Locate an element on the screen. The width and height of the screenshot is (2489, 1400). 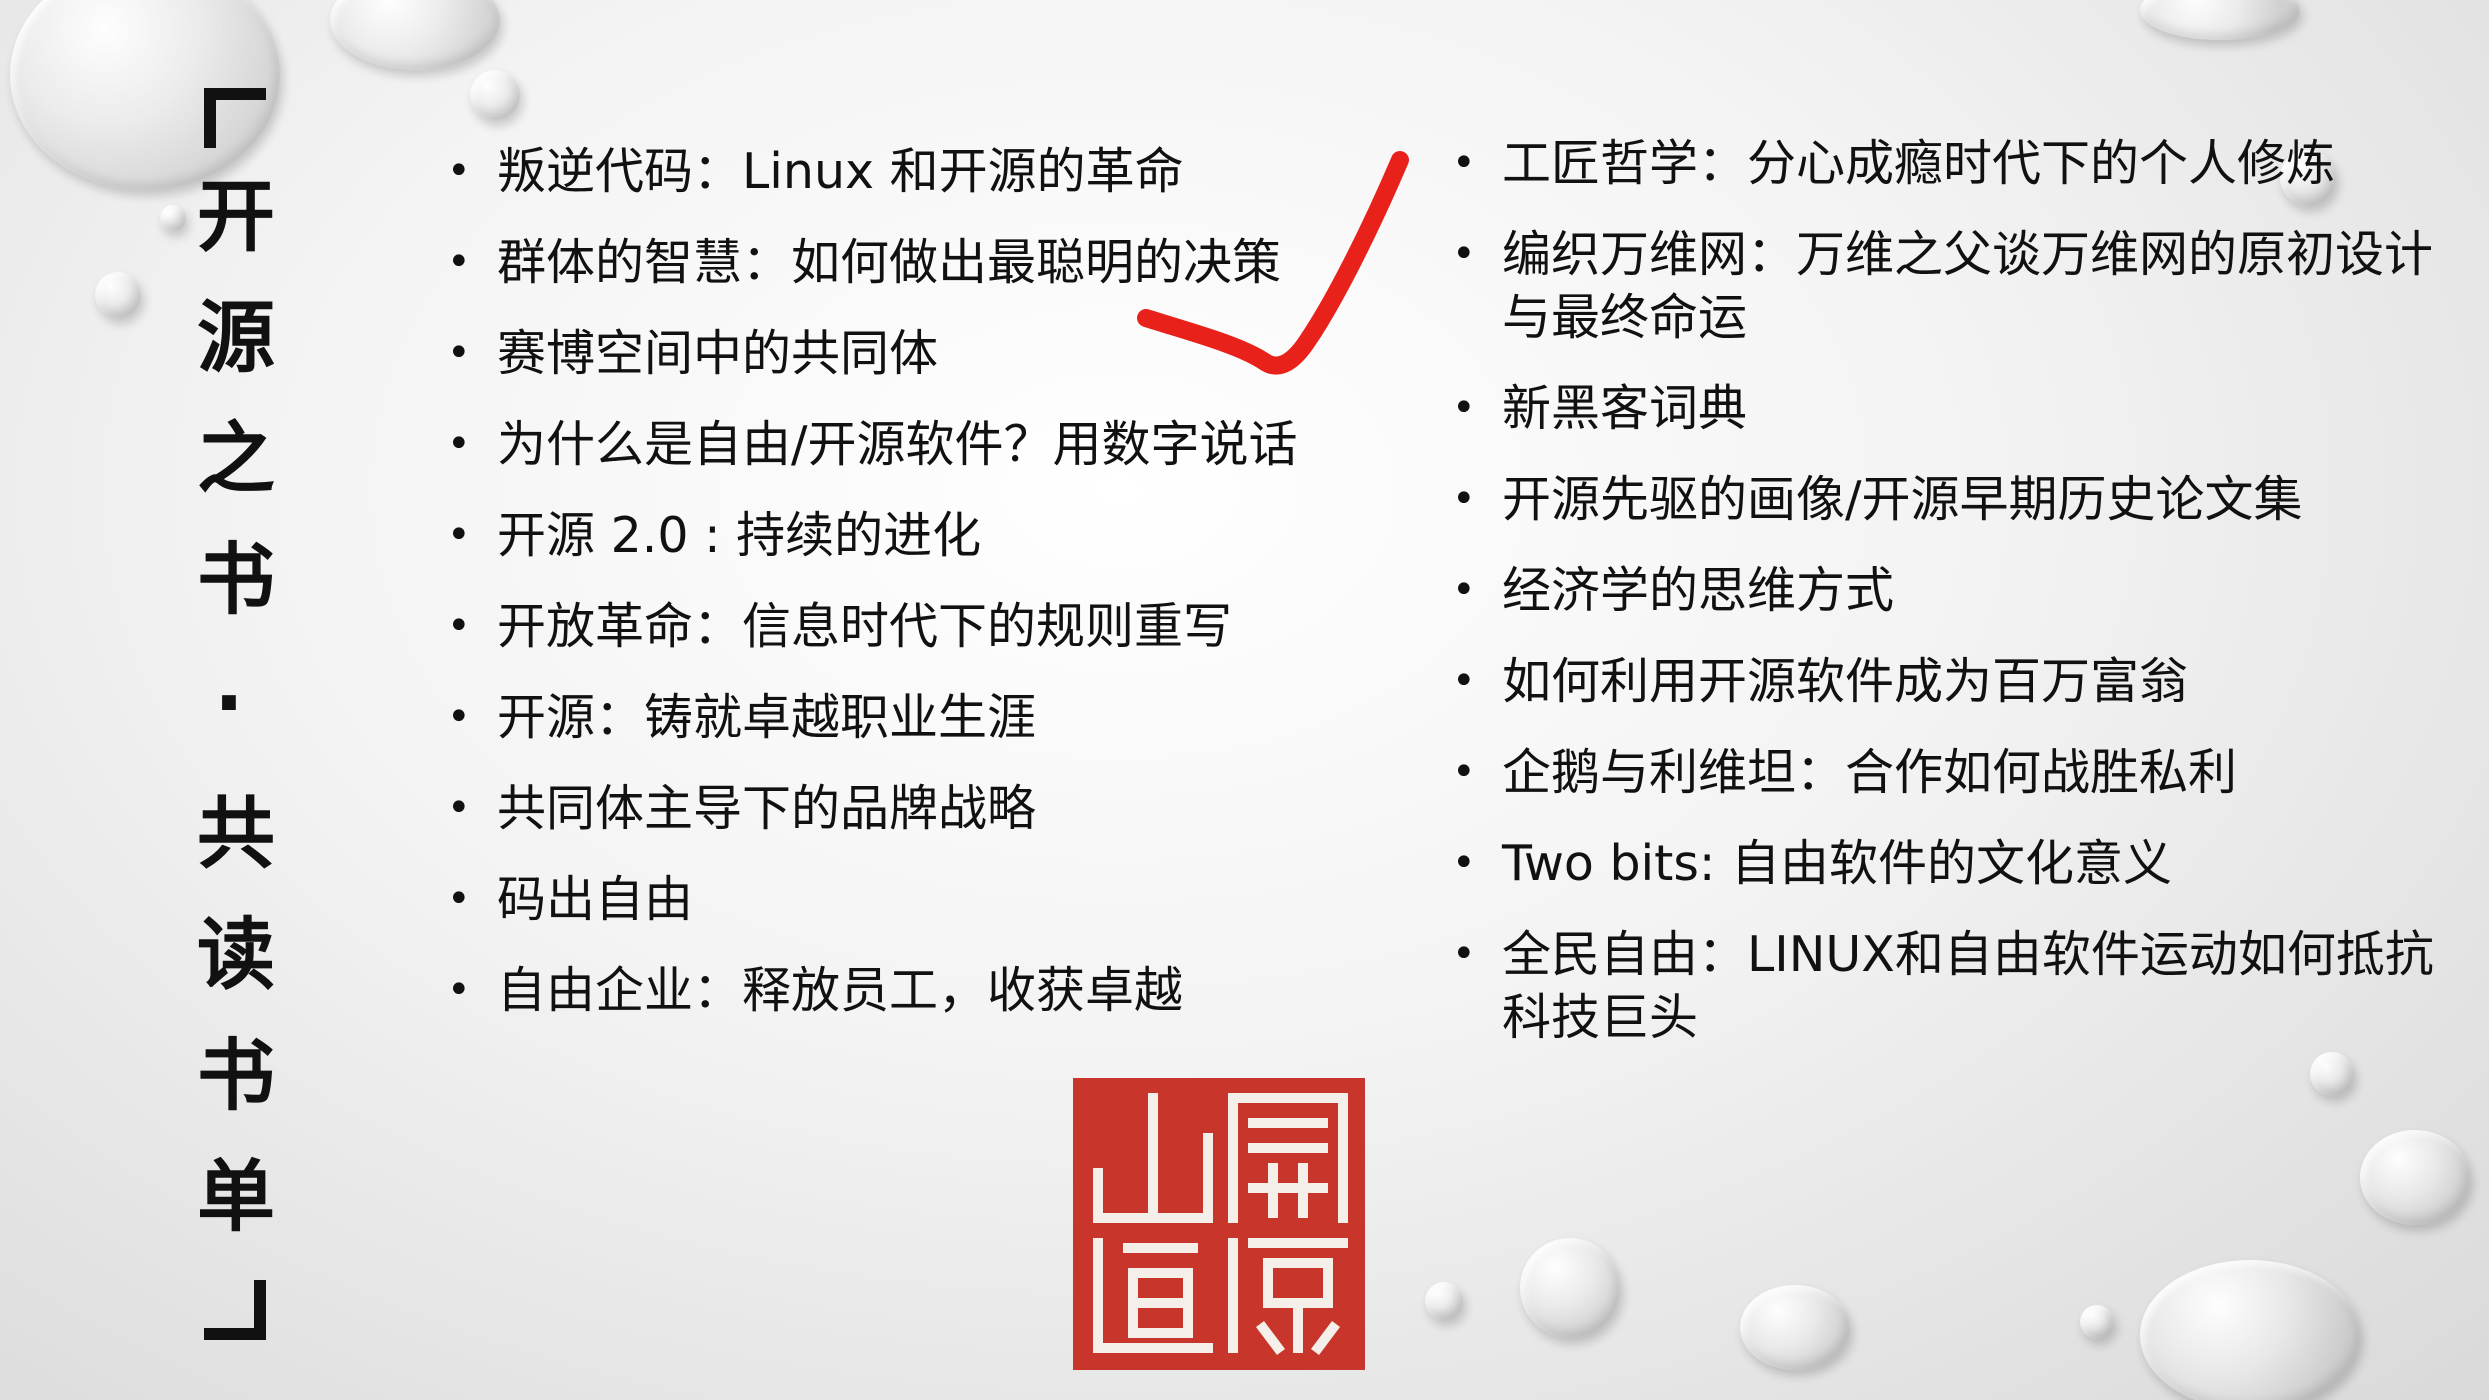
title-text: 开源之书·共读书单 is located at coordinates (229, 725).